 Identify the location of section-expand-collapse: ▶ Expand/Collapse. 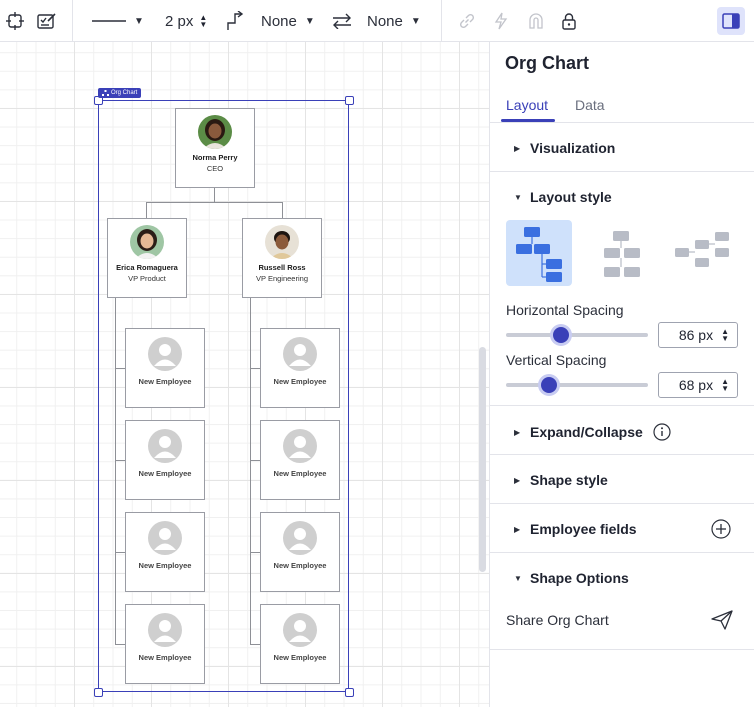
(622, 430).